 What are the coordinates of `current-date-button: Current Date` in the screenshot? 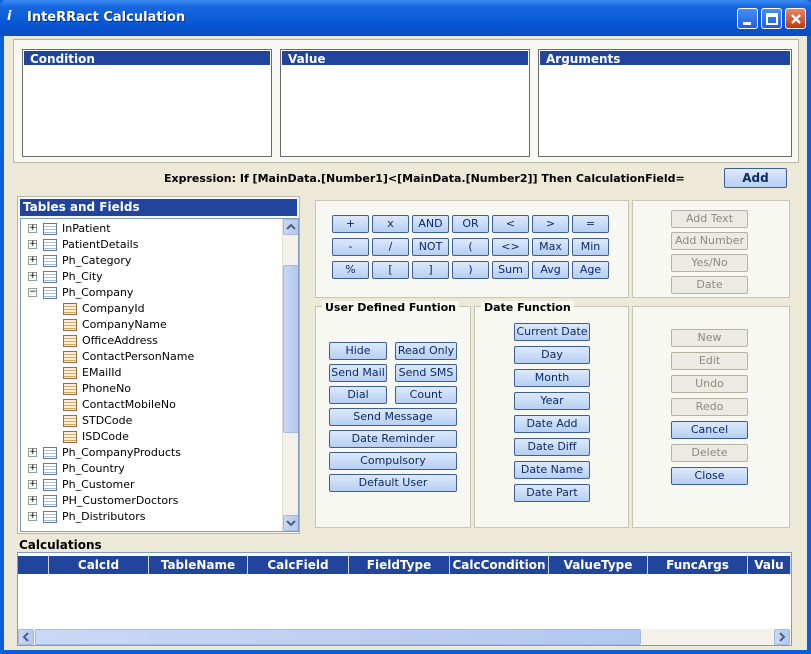 It's located at (552, 332).